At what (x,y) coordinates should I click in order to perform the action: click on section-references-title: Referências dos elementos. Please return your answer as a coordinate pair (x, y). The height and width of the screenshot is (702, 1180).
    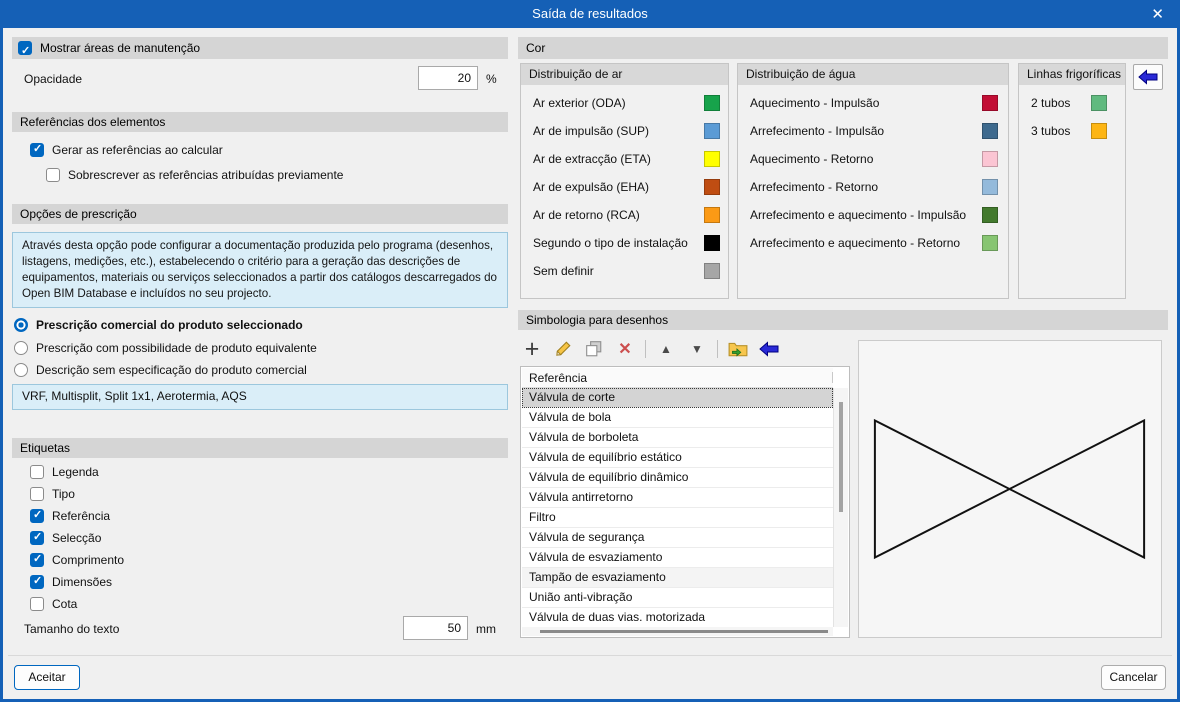
    Looking at the image, I should click on (93, 122).